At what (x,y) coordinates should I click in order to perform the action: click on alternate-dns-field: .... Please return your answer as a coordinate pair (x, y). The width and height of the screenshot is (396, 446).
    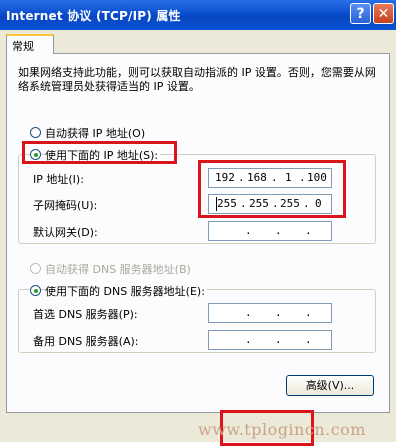
    Looking at the image, I should click on (270, 340).